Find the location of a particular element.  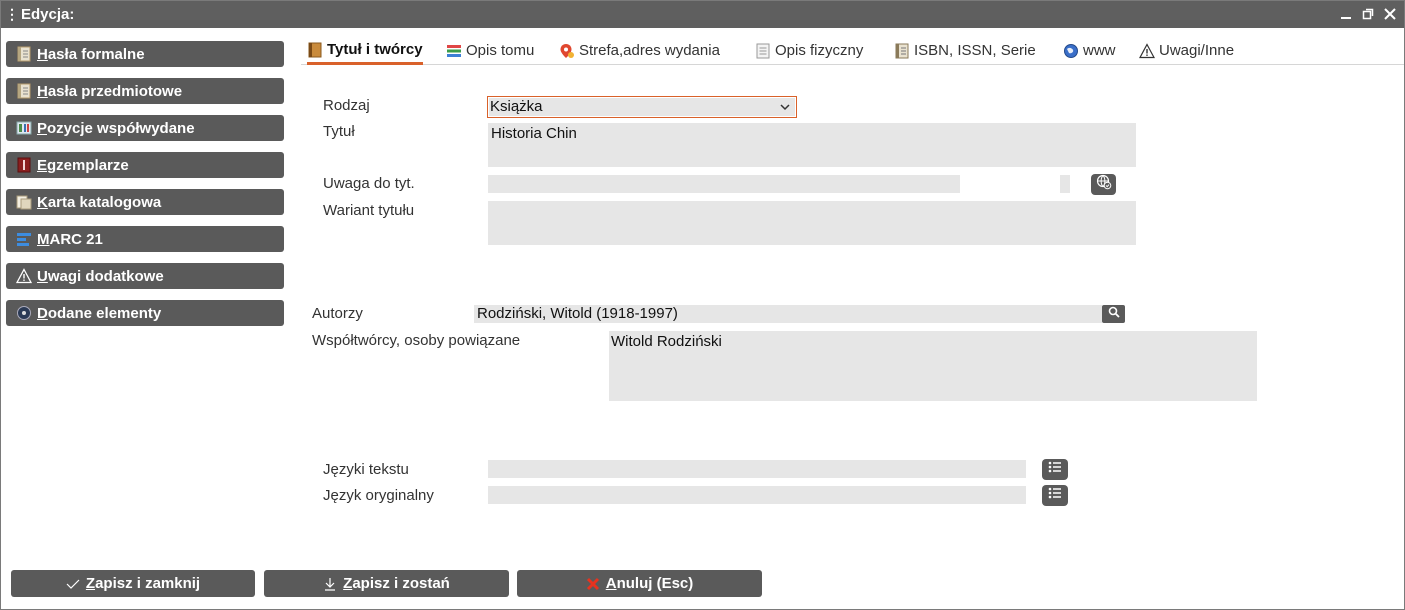

window-title: Edycja: is located at coordinates (48, 14).